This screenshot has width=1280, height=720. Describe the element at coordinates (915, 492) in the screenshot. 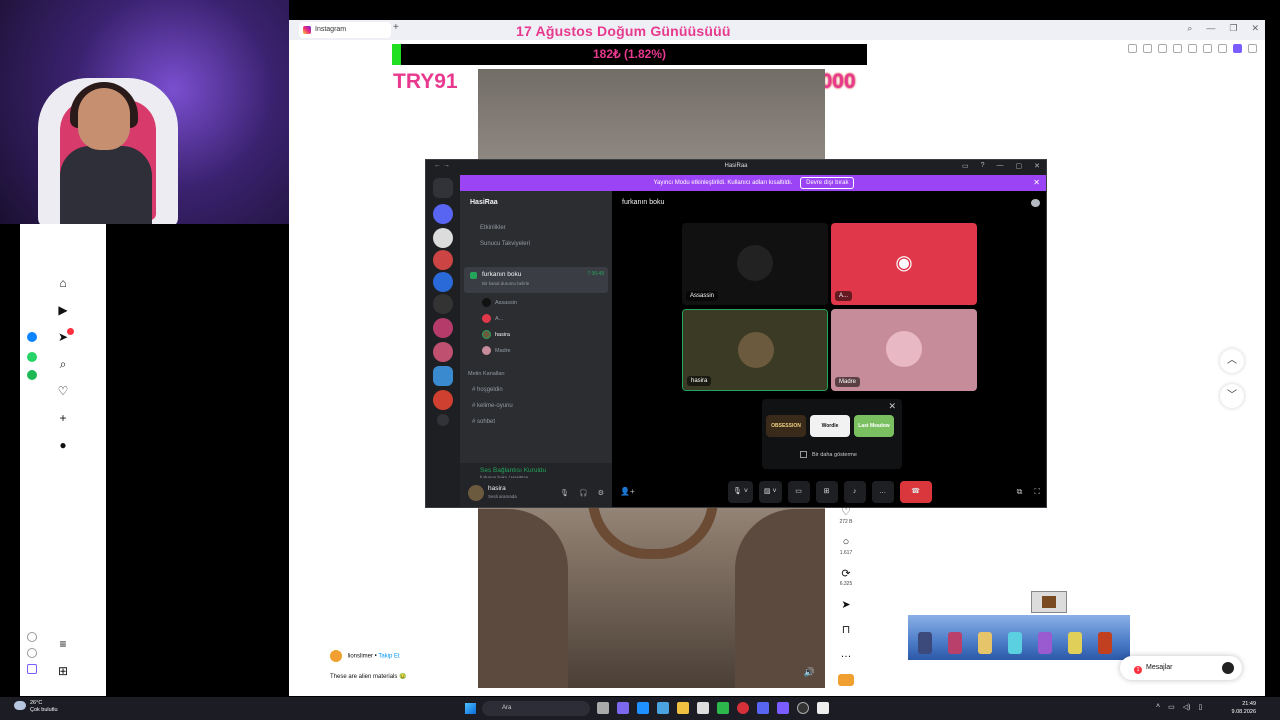

I see `end-call-button: ☎` at that location.